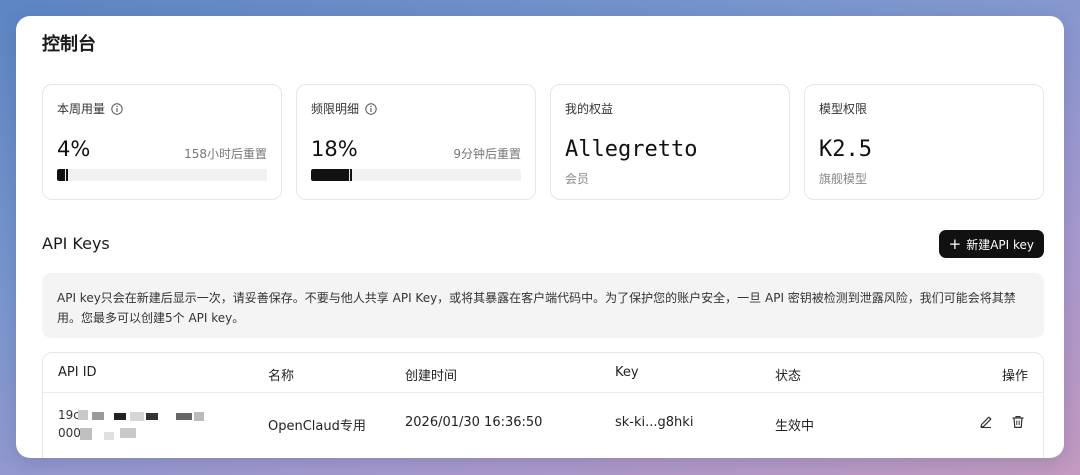 This screenshot has height=475, width=1080. What do you see at coordinates (148, 426) in the screenshot?
I see `api-id-cell: 19c 000` at bounding box center [148, 426].